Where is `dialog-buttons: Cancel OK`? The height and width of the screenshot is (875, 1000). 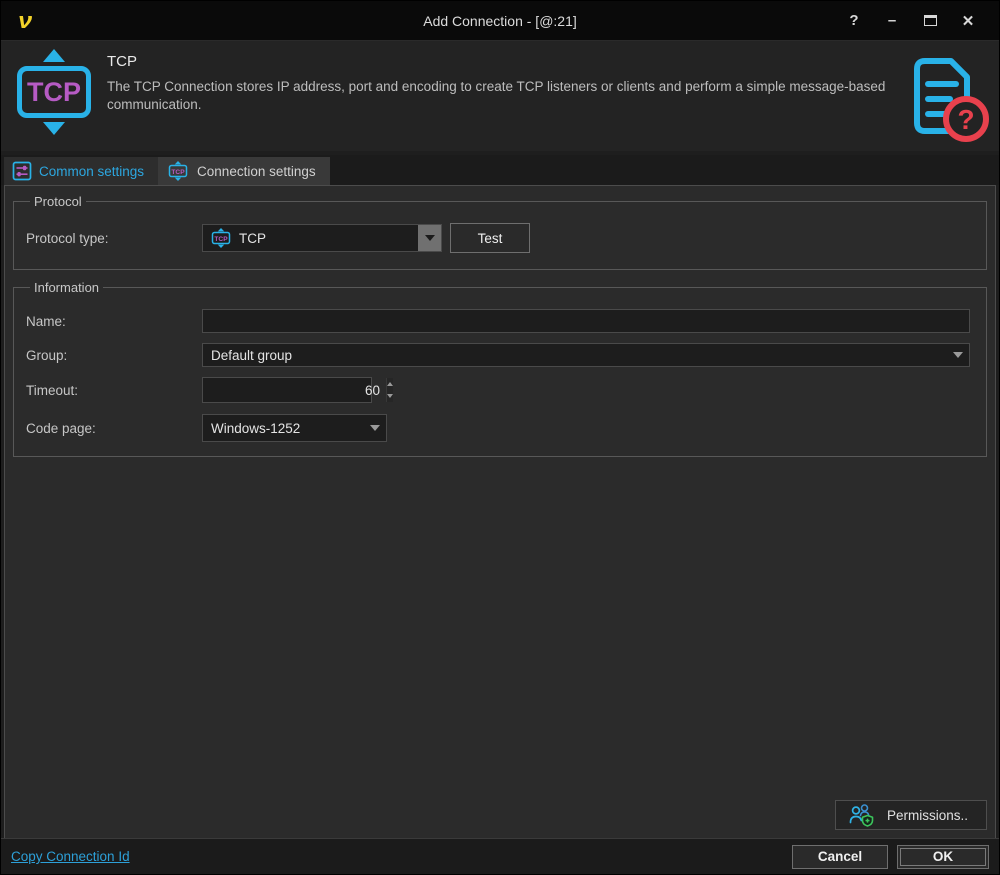 dialog-buttons: Cancel OK is located at coordinates (890, 856).